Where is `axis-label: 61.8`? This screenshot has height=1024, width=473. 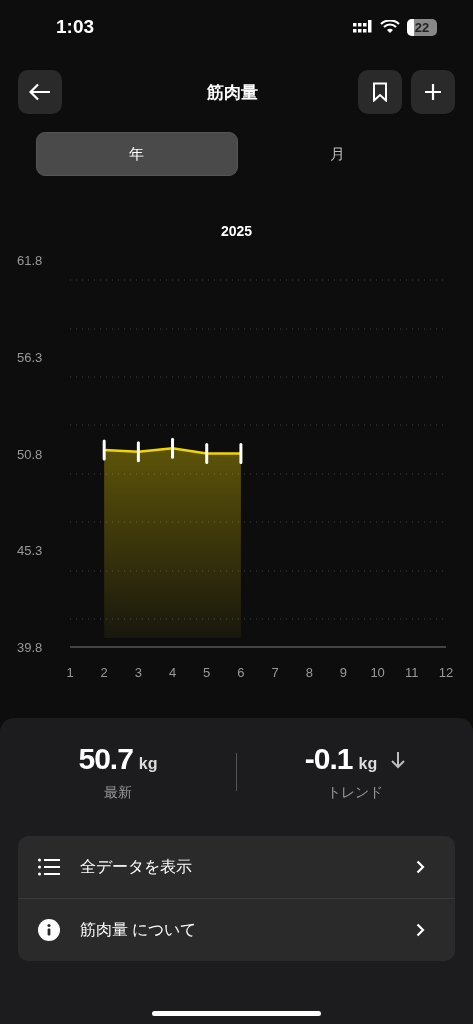 axis-label: 61.8 is located at coordinates (30, 260).